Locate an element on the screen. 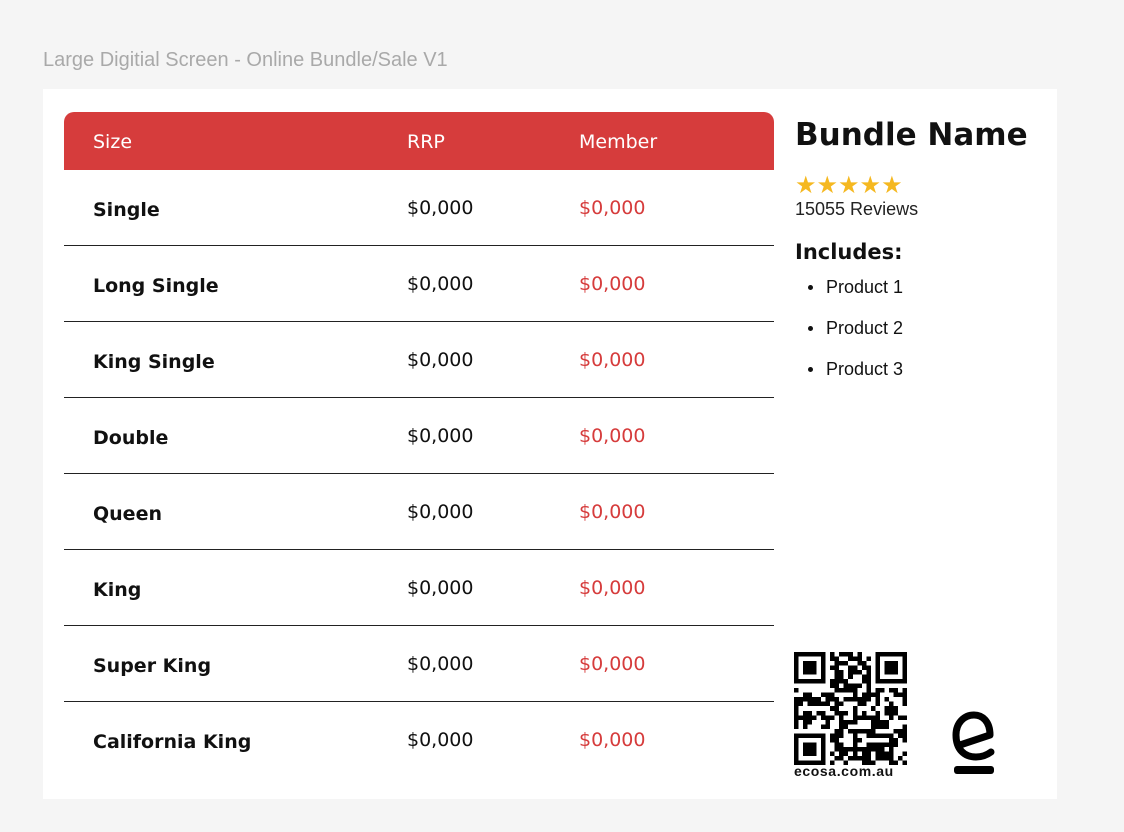  header-member: Member is located at coordinates (618, 142).